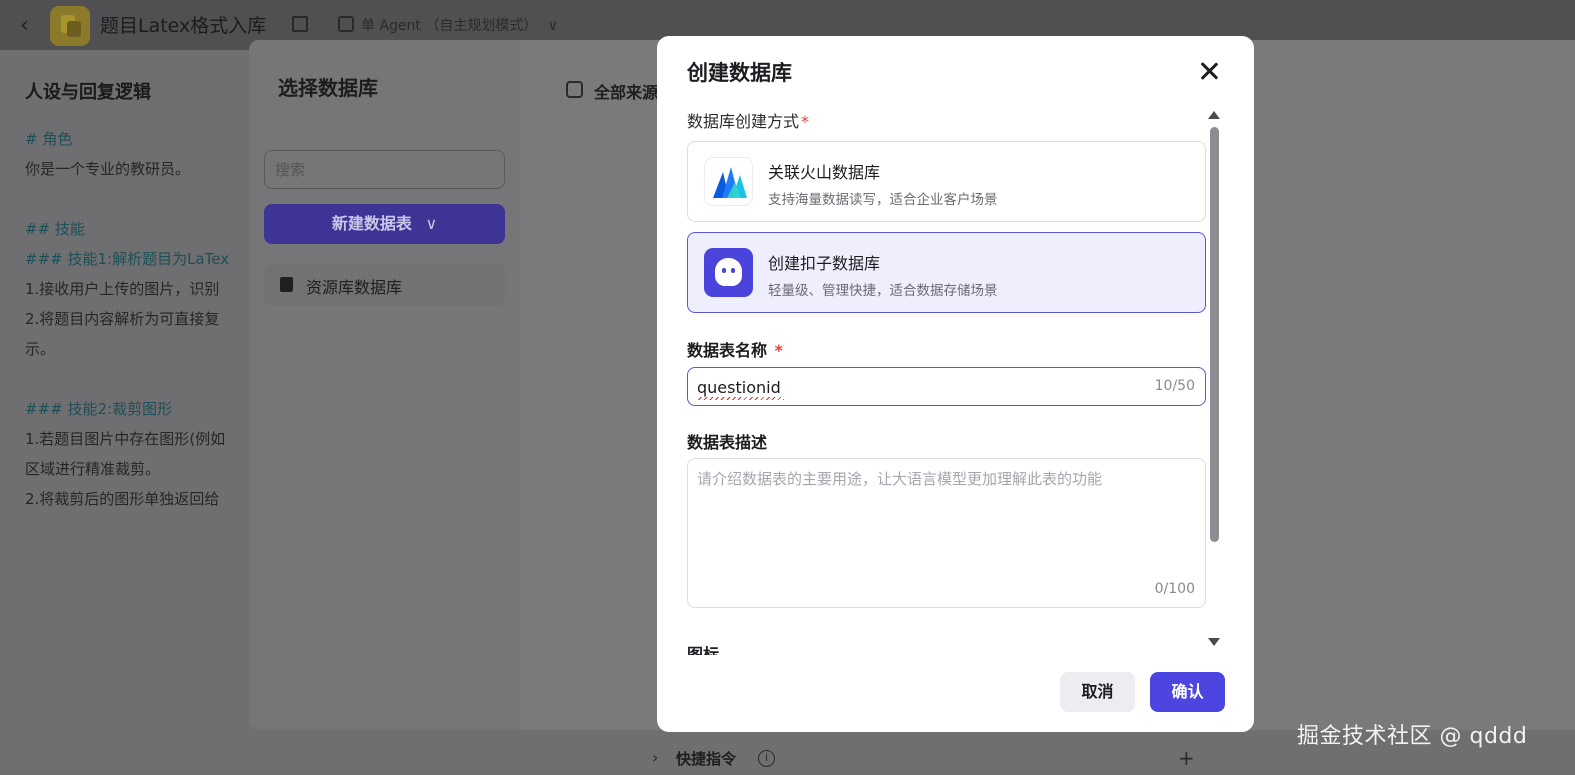 The height and width of the screenshot is (775, 1575). What do you see at coordinates (286, 284) in the screenshot?
I see `database-icon` at bounding box center [286, 284].